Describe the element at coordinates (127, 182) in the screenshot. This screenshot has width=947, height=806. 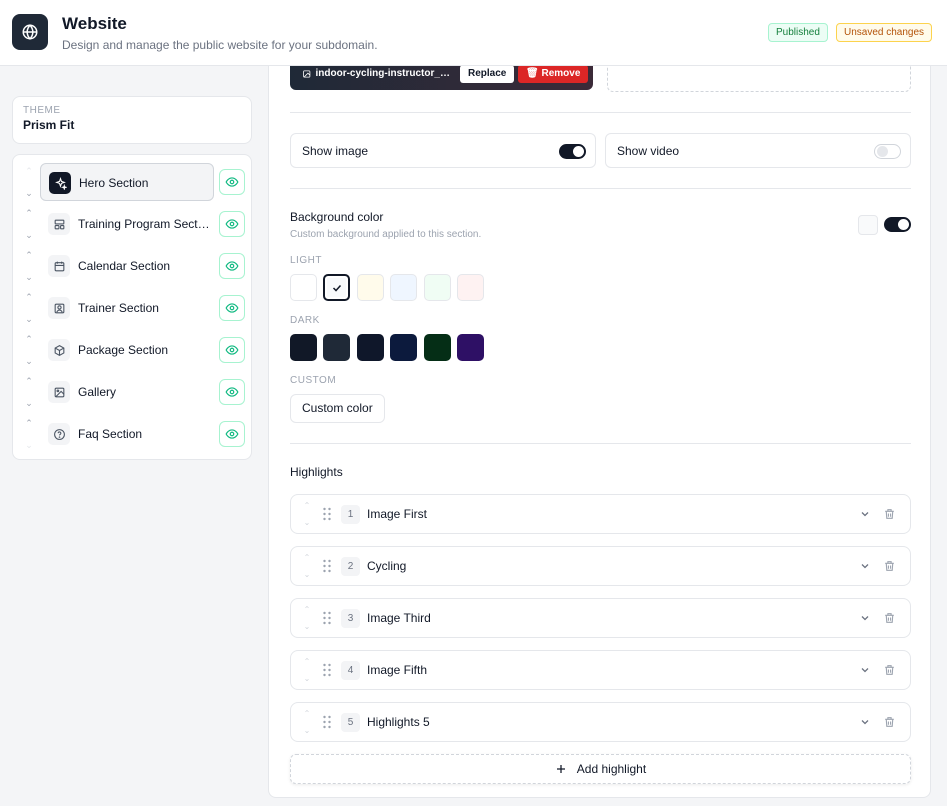
I see `section-select-button: Hero Section` at that location.